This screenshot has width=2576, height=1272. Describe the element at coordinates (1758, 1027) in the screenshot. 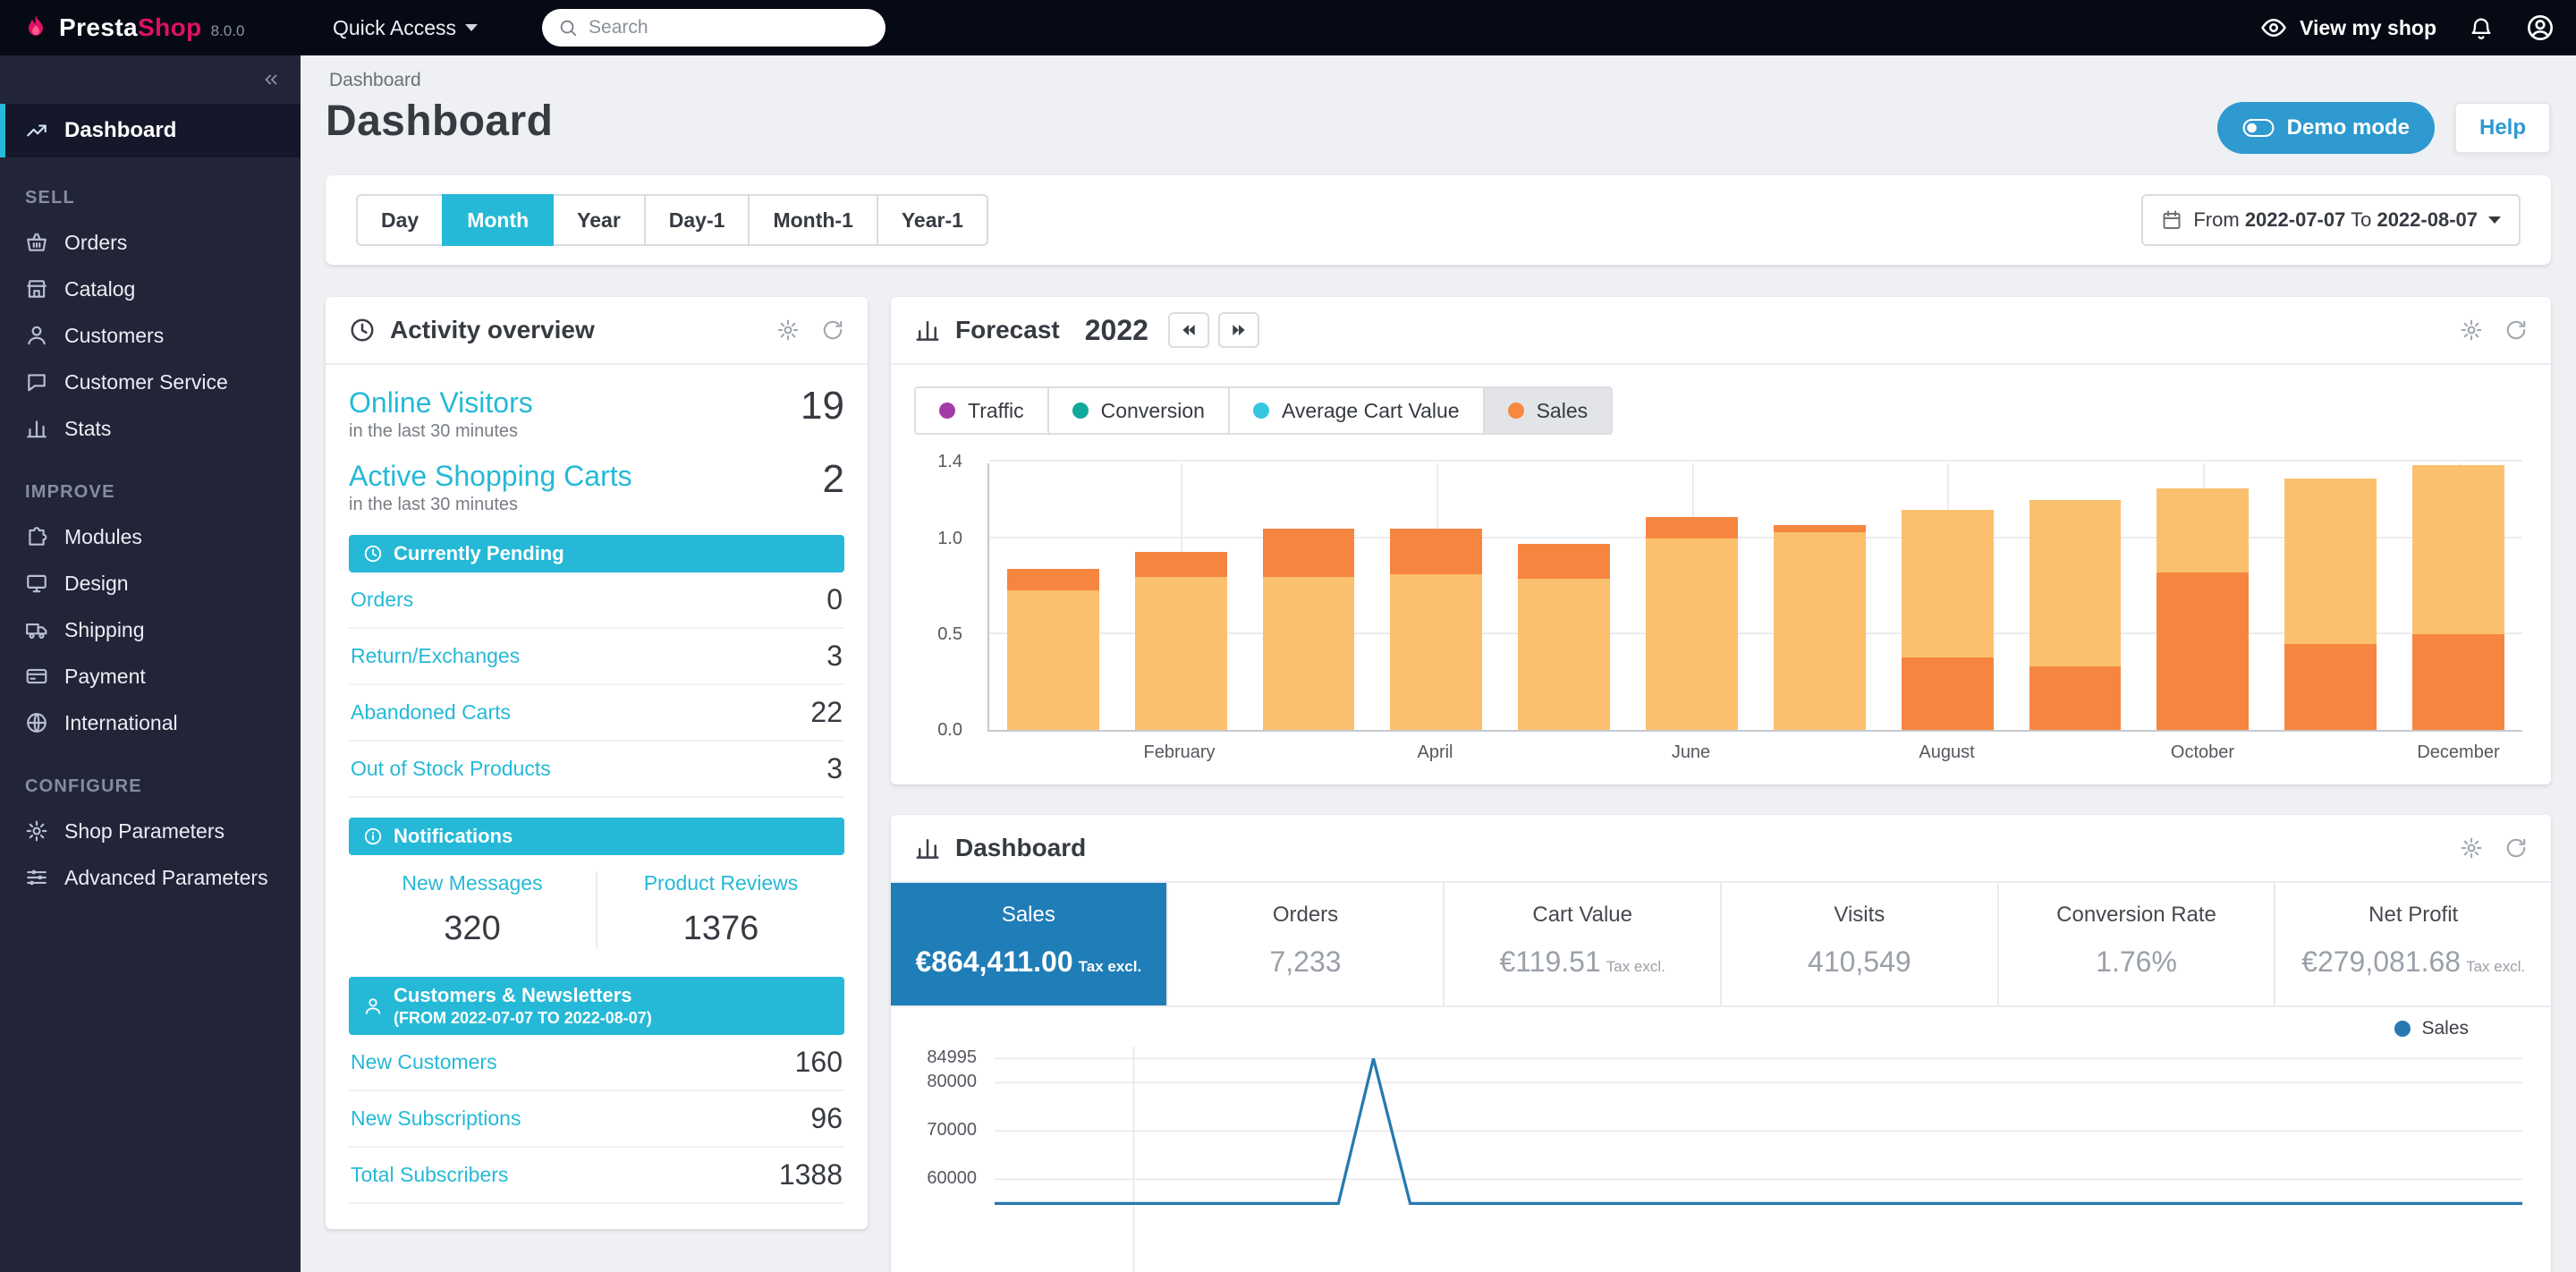

I see `chart-legend: Sales` at that location.